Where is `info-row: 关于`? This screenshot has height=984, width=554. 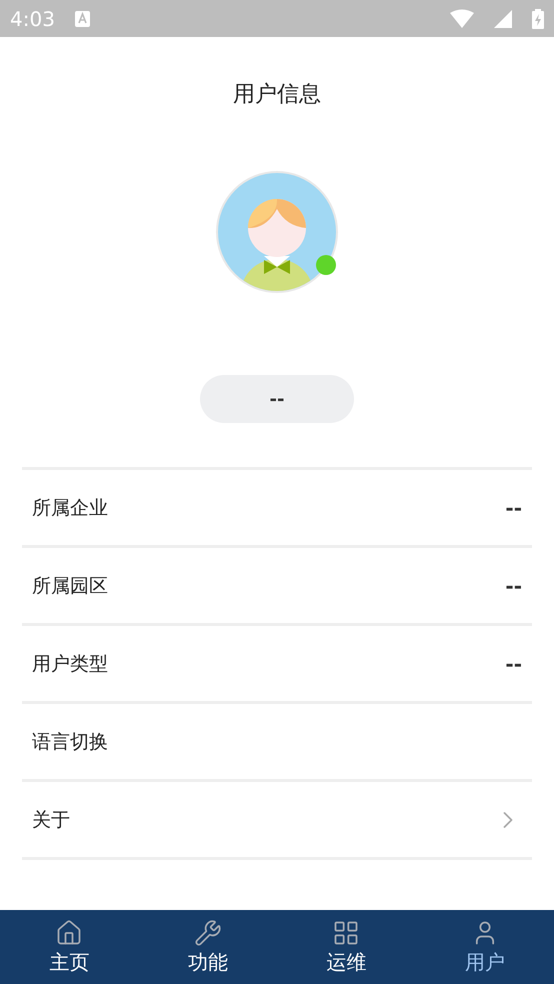
info-row: 关于 is located at coordinates (277, 821).